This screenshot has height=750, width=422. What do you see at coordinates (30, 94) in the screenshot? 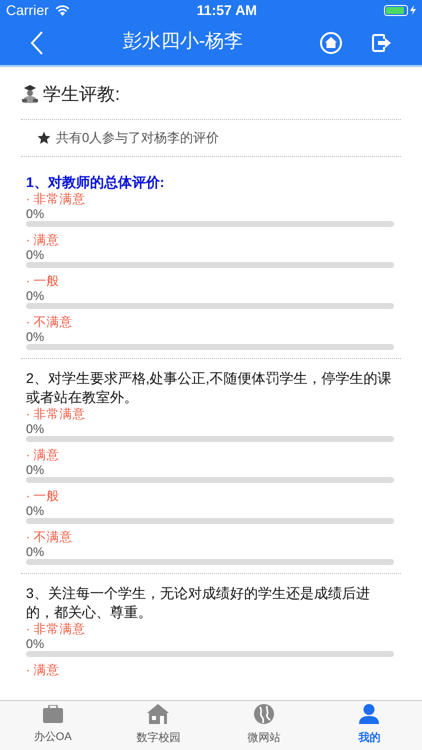
I see `teacher-icon` at bounding box center [30, 94].